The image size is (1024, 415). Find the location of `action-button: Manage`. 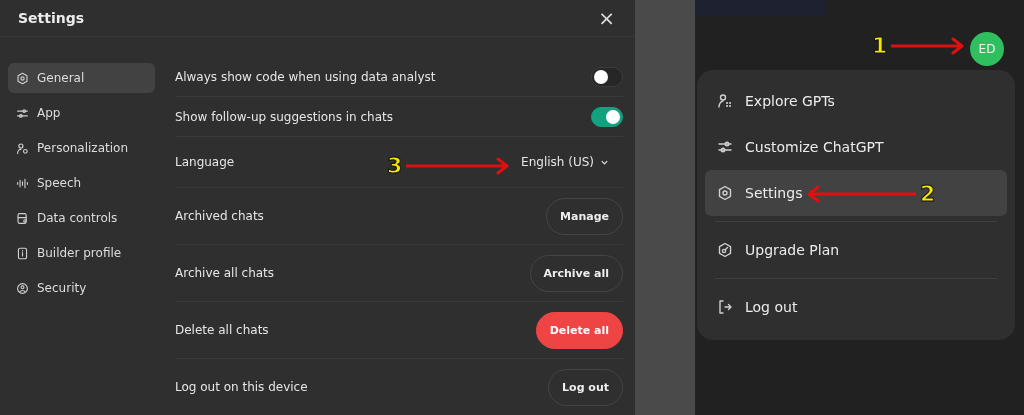

action-button: Manage is located at coordinates (584, 216).